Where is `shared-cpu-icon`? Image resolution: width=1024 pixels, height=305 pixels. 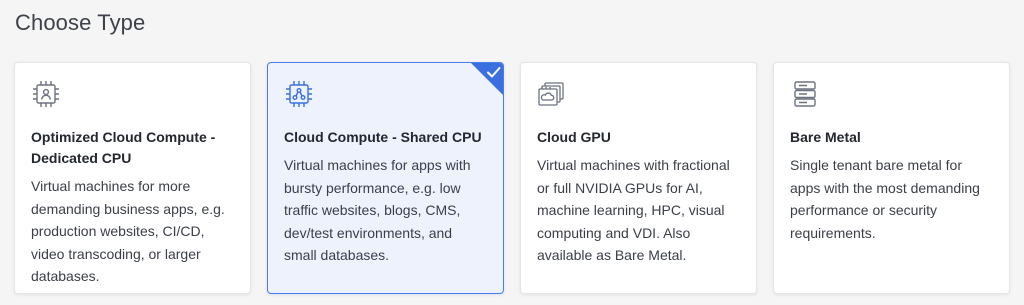 shared-cpu-icon is located at coordinates (299, 94).